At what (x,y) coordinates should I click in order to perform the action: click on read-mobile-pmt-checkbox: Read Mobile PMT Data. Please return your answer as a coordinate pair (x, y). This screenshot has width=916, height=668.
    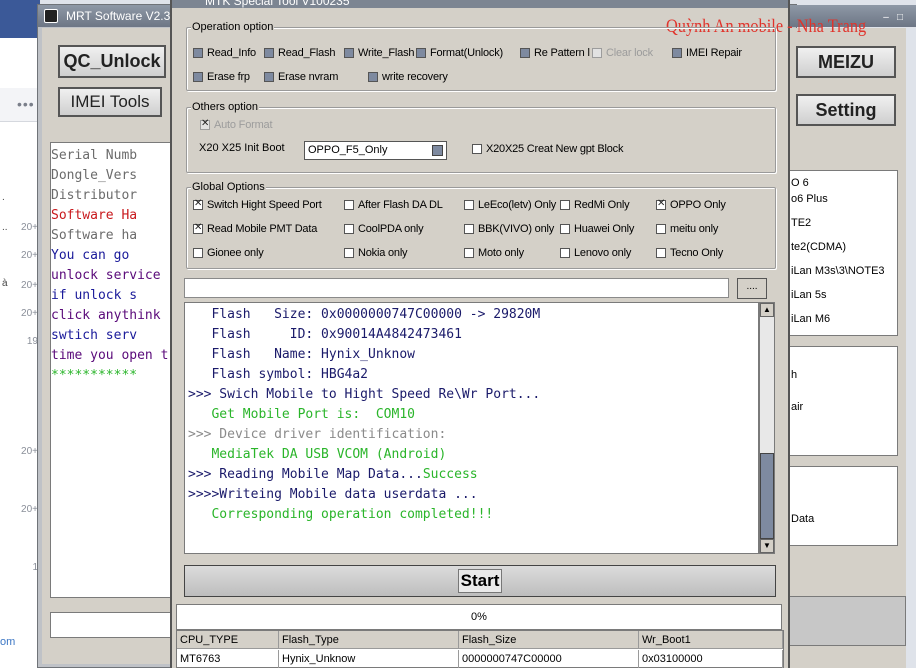
    Looking at the image, I should click on (255, 228).